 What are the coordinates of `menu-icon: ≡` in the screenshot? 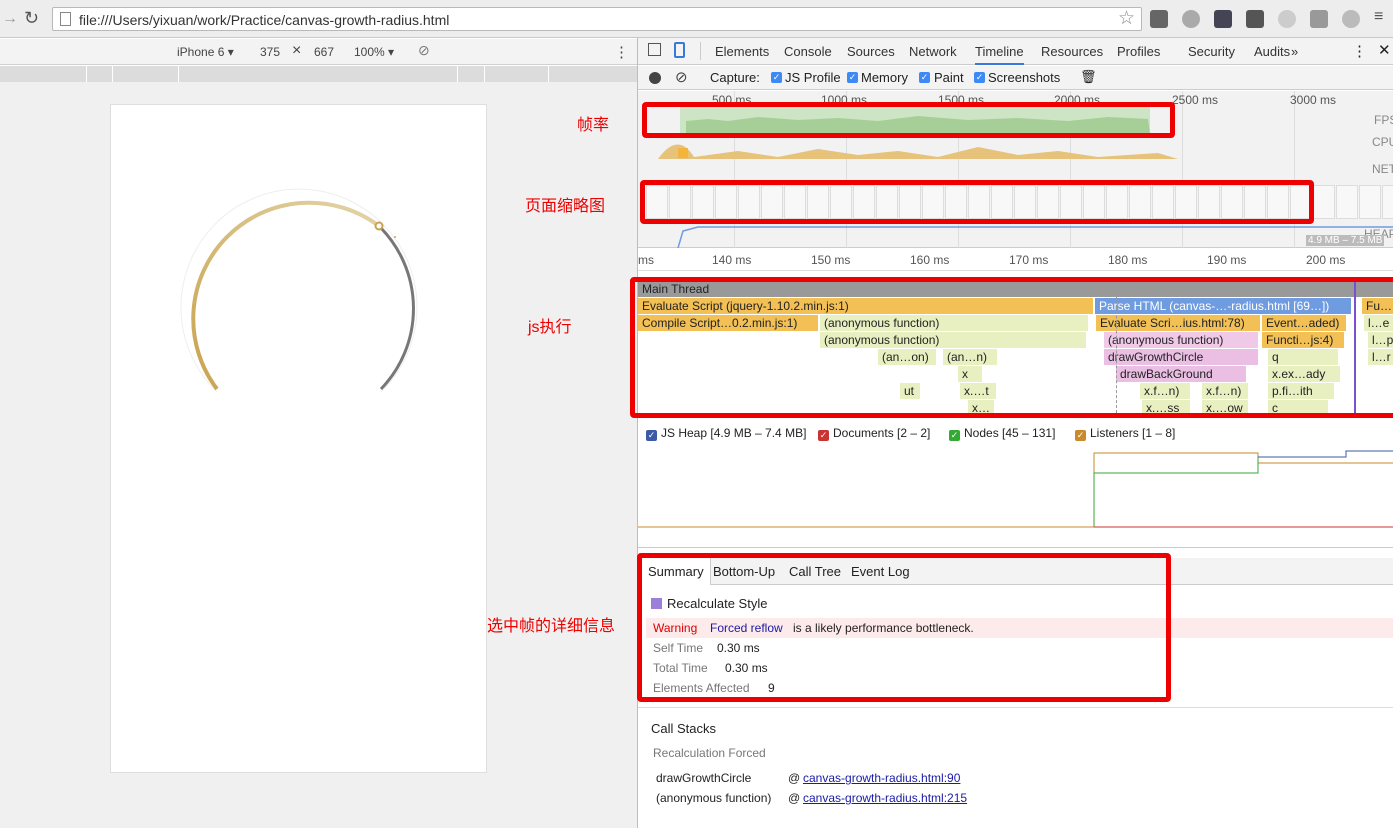 It's located at (1378, 17).